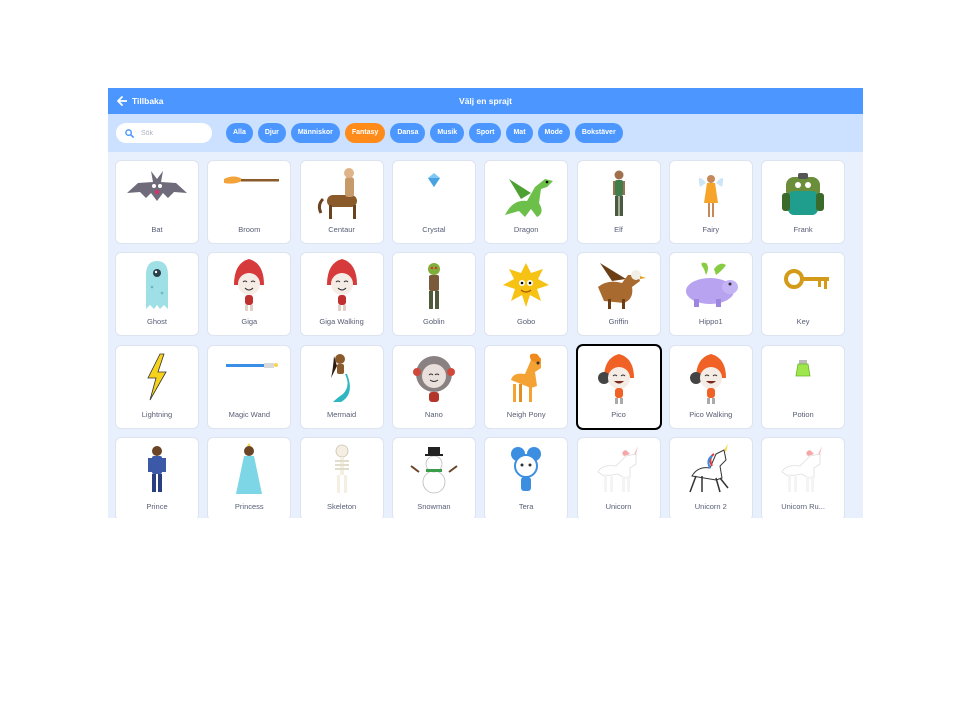 This screenshot has height=720, width=960. I want to click on sprite-card-gobo: Gobo, so click(526, 294).